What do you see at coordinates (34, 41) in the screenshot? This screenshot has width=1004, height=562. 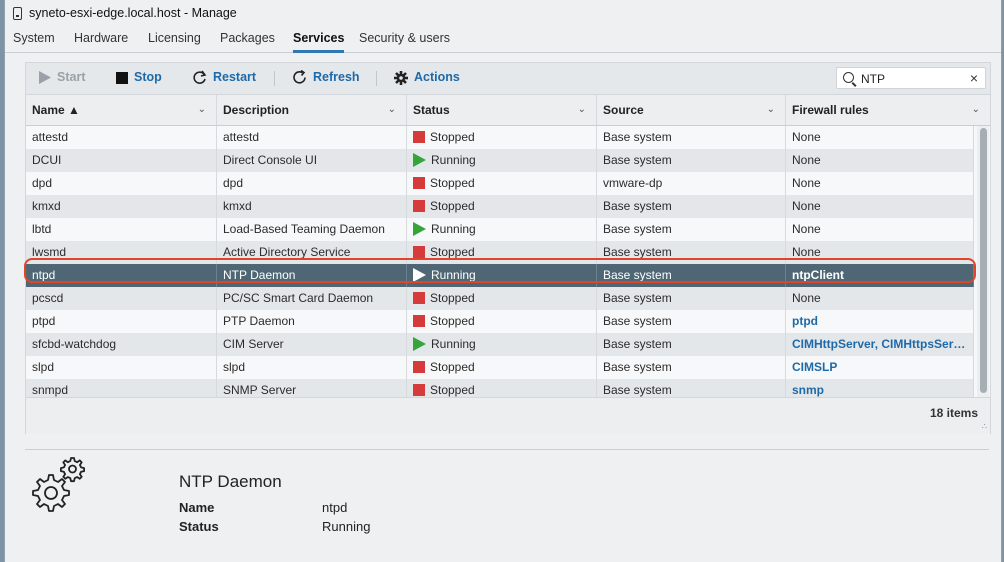 I see `tab-system: System` at bounding box center [34, 41].